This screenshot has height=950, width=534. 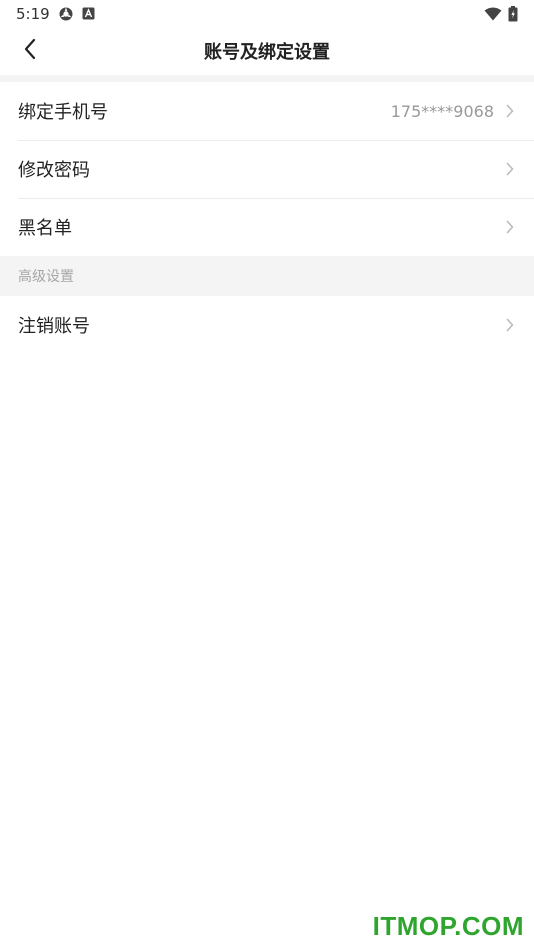 I want to click on keyboard-a-icon, so click(x=88, y=13).